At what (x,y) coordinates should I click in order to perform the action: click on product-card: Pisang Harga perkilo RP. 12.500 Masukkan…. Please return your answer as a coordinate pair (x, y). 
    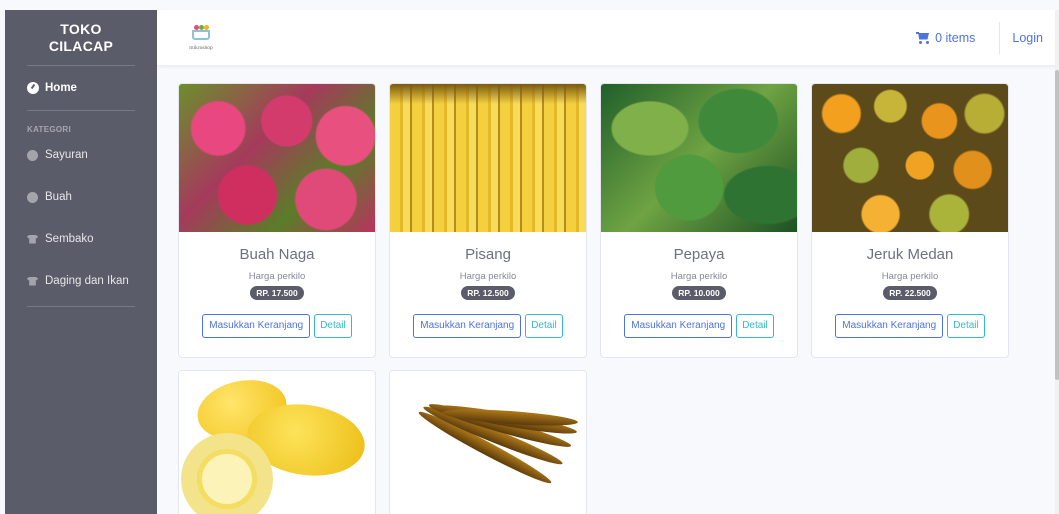
    Looking at the image, I should click on (488, 220).